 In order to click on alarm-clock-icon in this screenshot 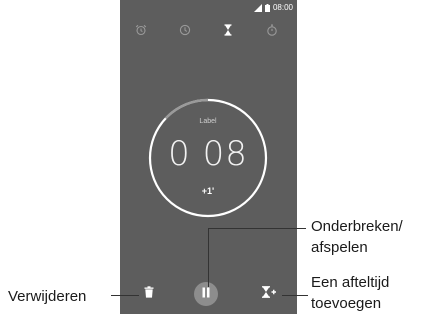, I will do `click(141, 32)`.